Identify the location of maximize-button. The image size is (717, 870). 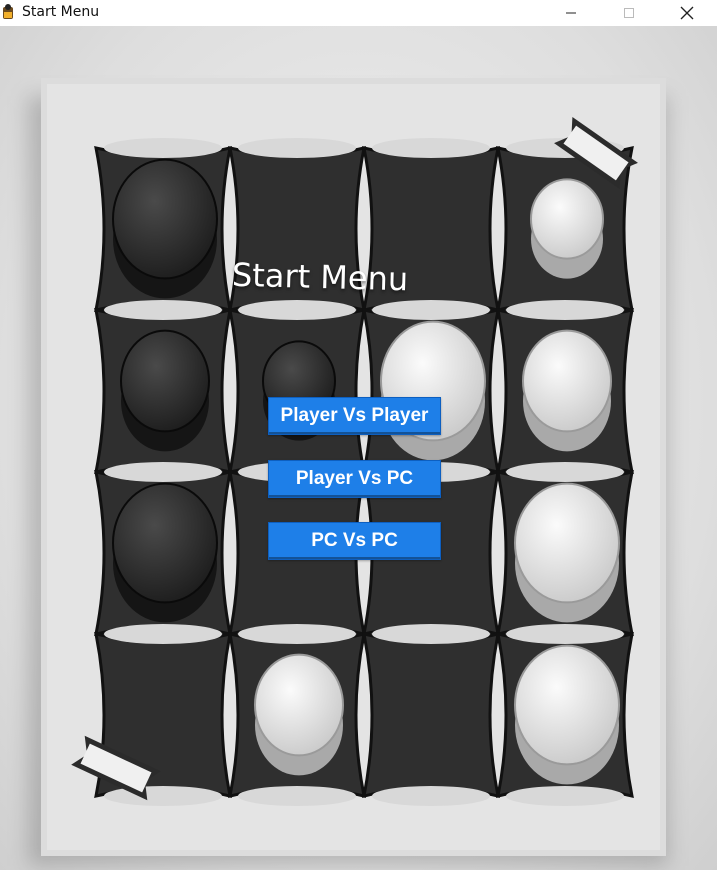
(629, 13).